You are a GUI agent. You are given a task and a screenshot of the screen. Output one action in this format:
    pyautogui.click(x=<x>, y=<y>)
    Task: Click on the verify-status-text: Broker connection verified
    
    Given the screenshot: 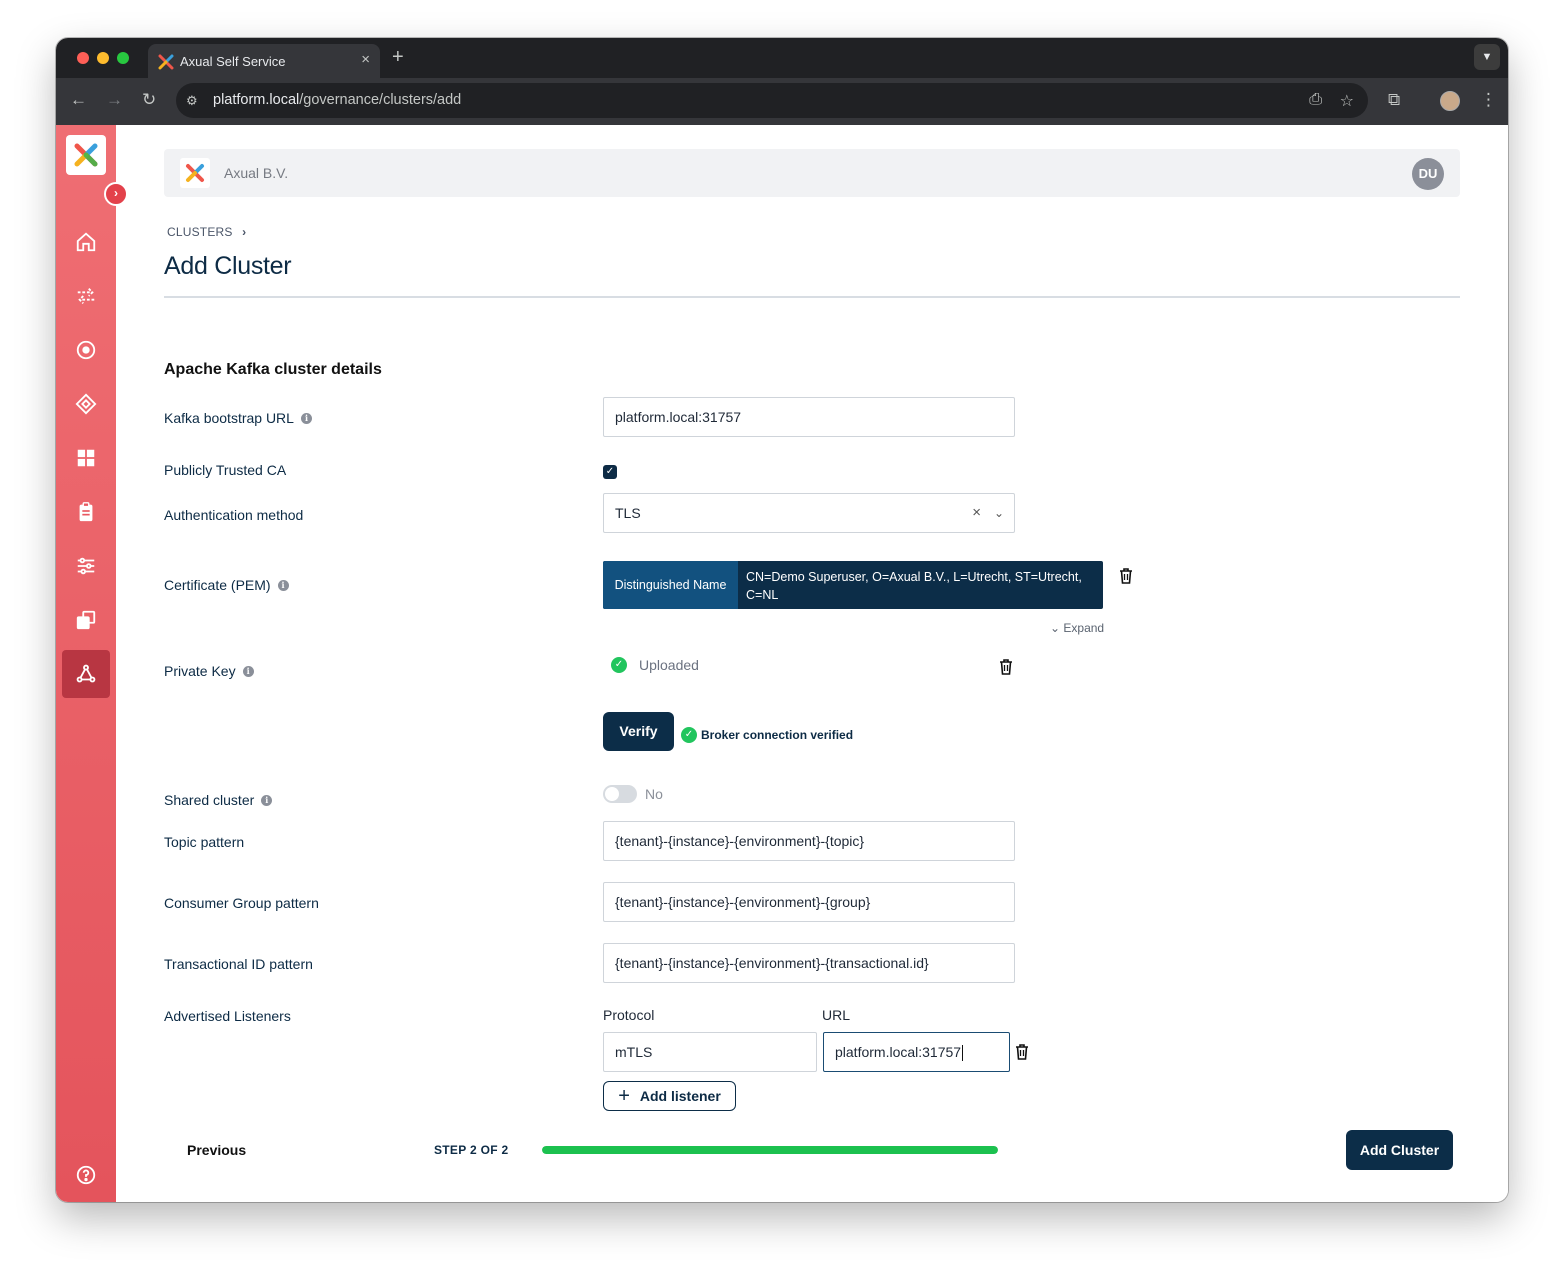 What is the action you would take?
    pyautogui.click(x=777, y=735)
    